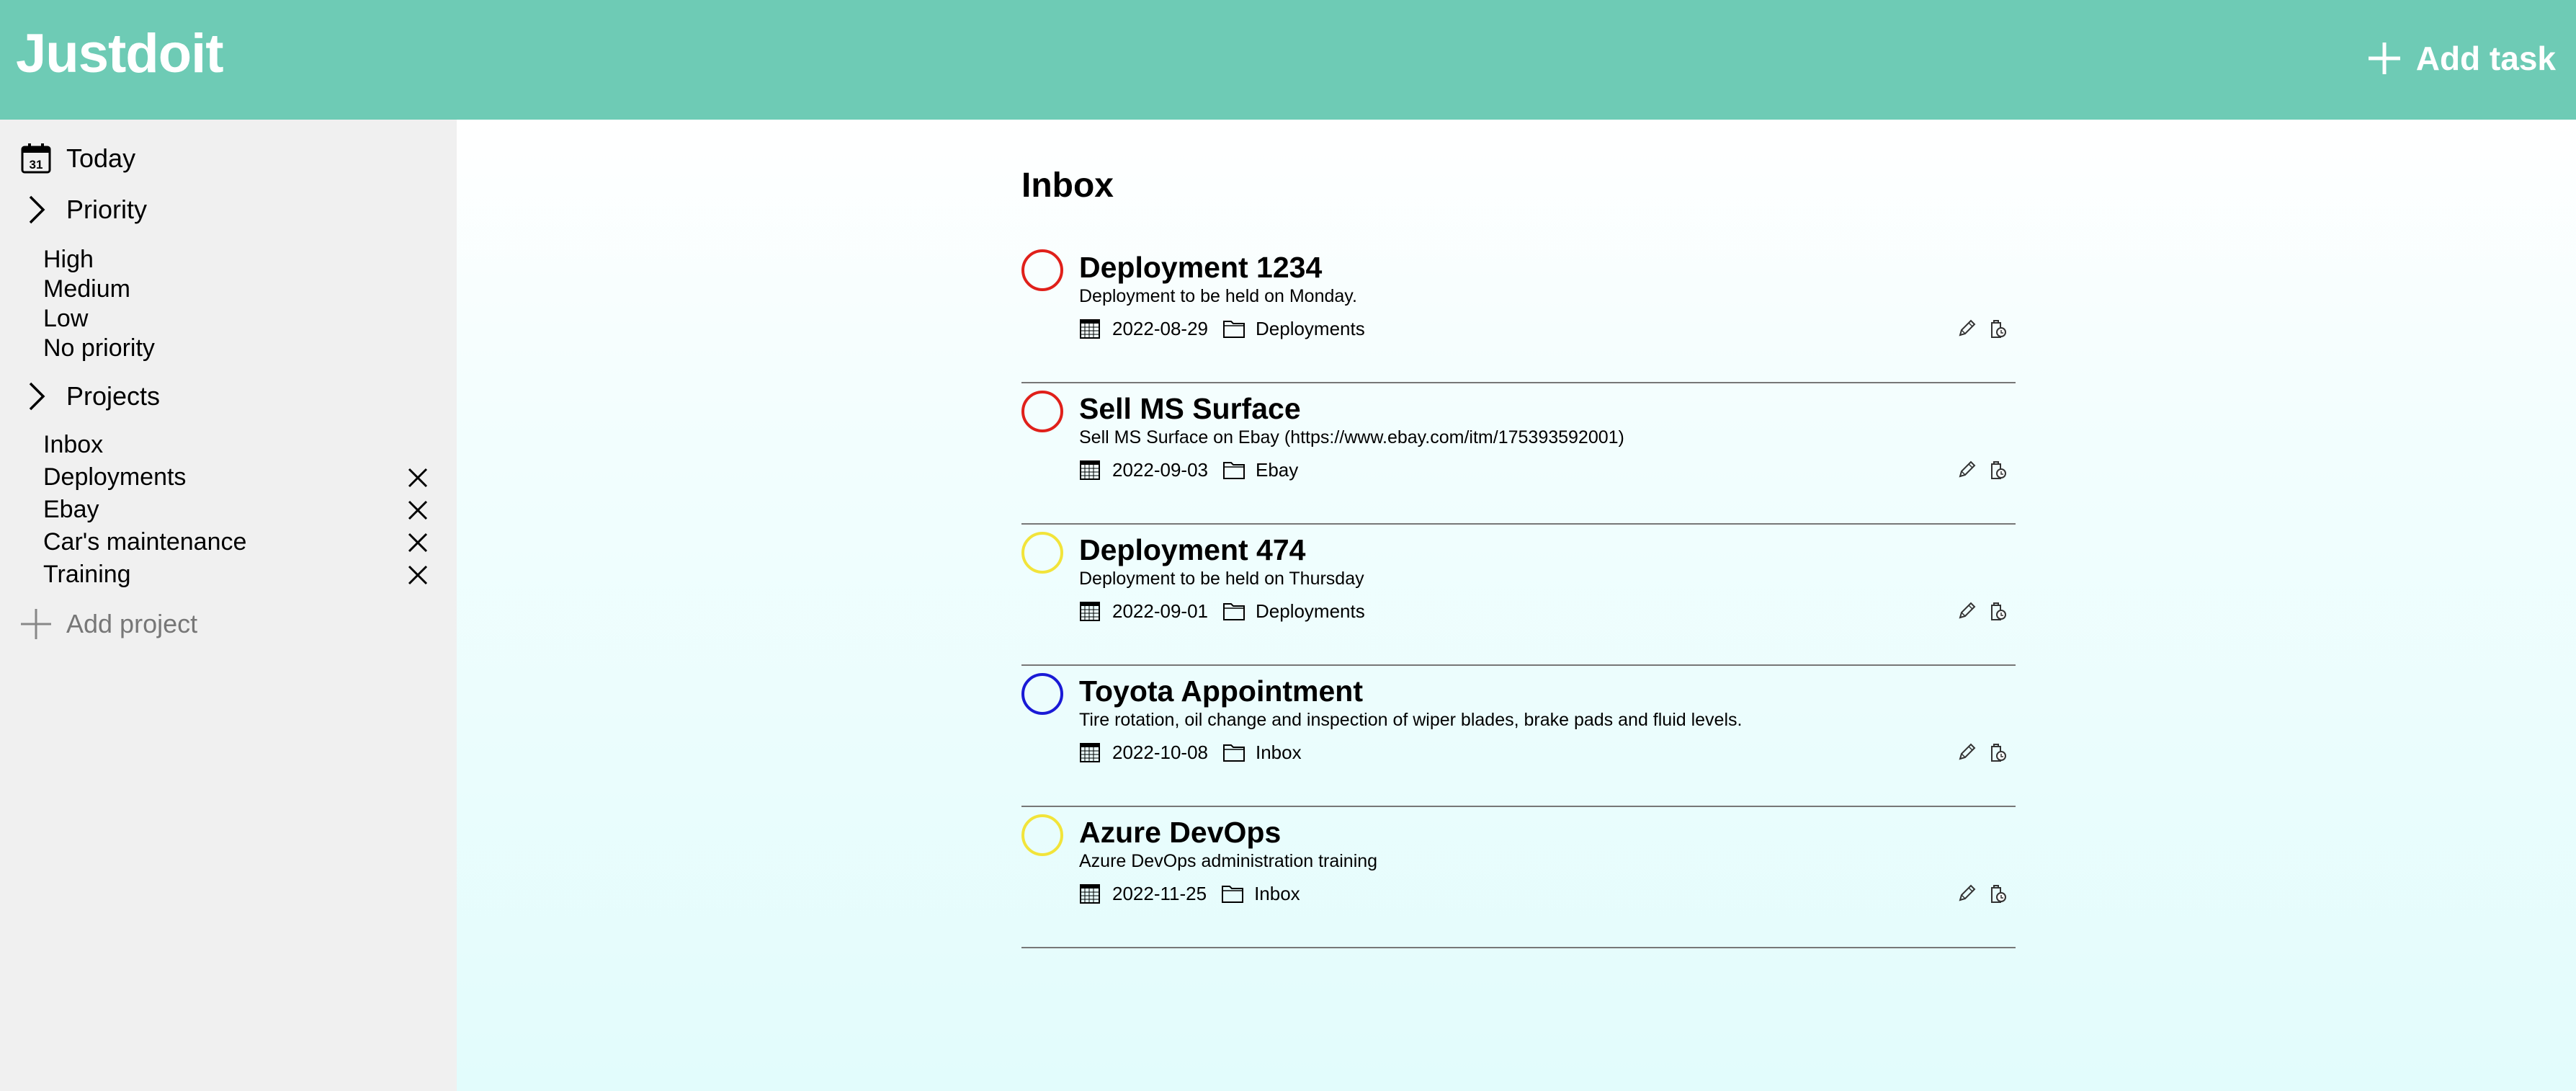 The height and width of the screenshot is (1091, 2576). I want to click on priority-item-low: Low, so click(99, 319).